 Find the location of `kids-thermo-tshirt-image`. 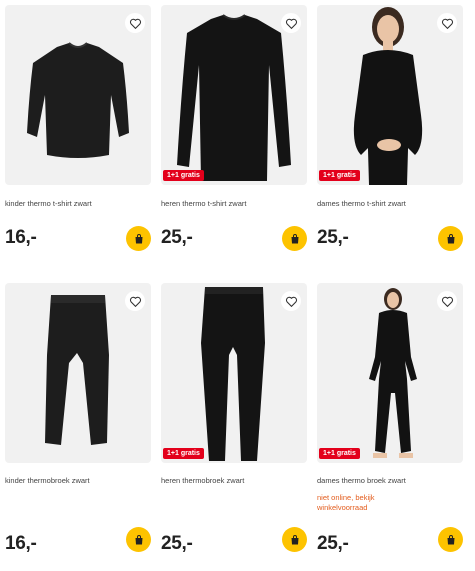

kids-thermo-tshirt-image is located at coordinates (78, 100).